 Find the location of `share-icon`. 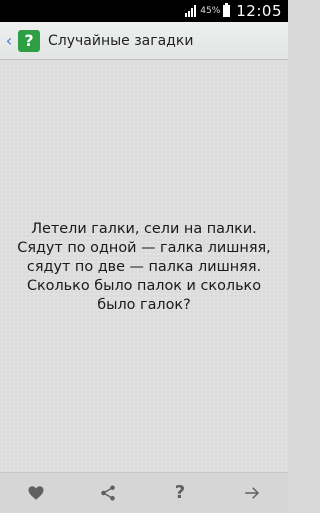

share-icon is located at coordinates (108, 492).